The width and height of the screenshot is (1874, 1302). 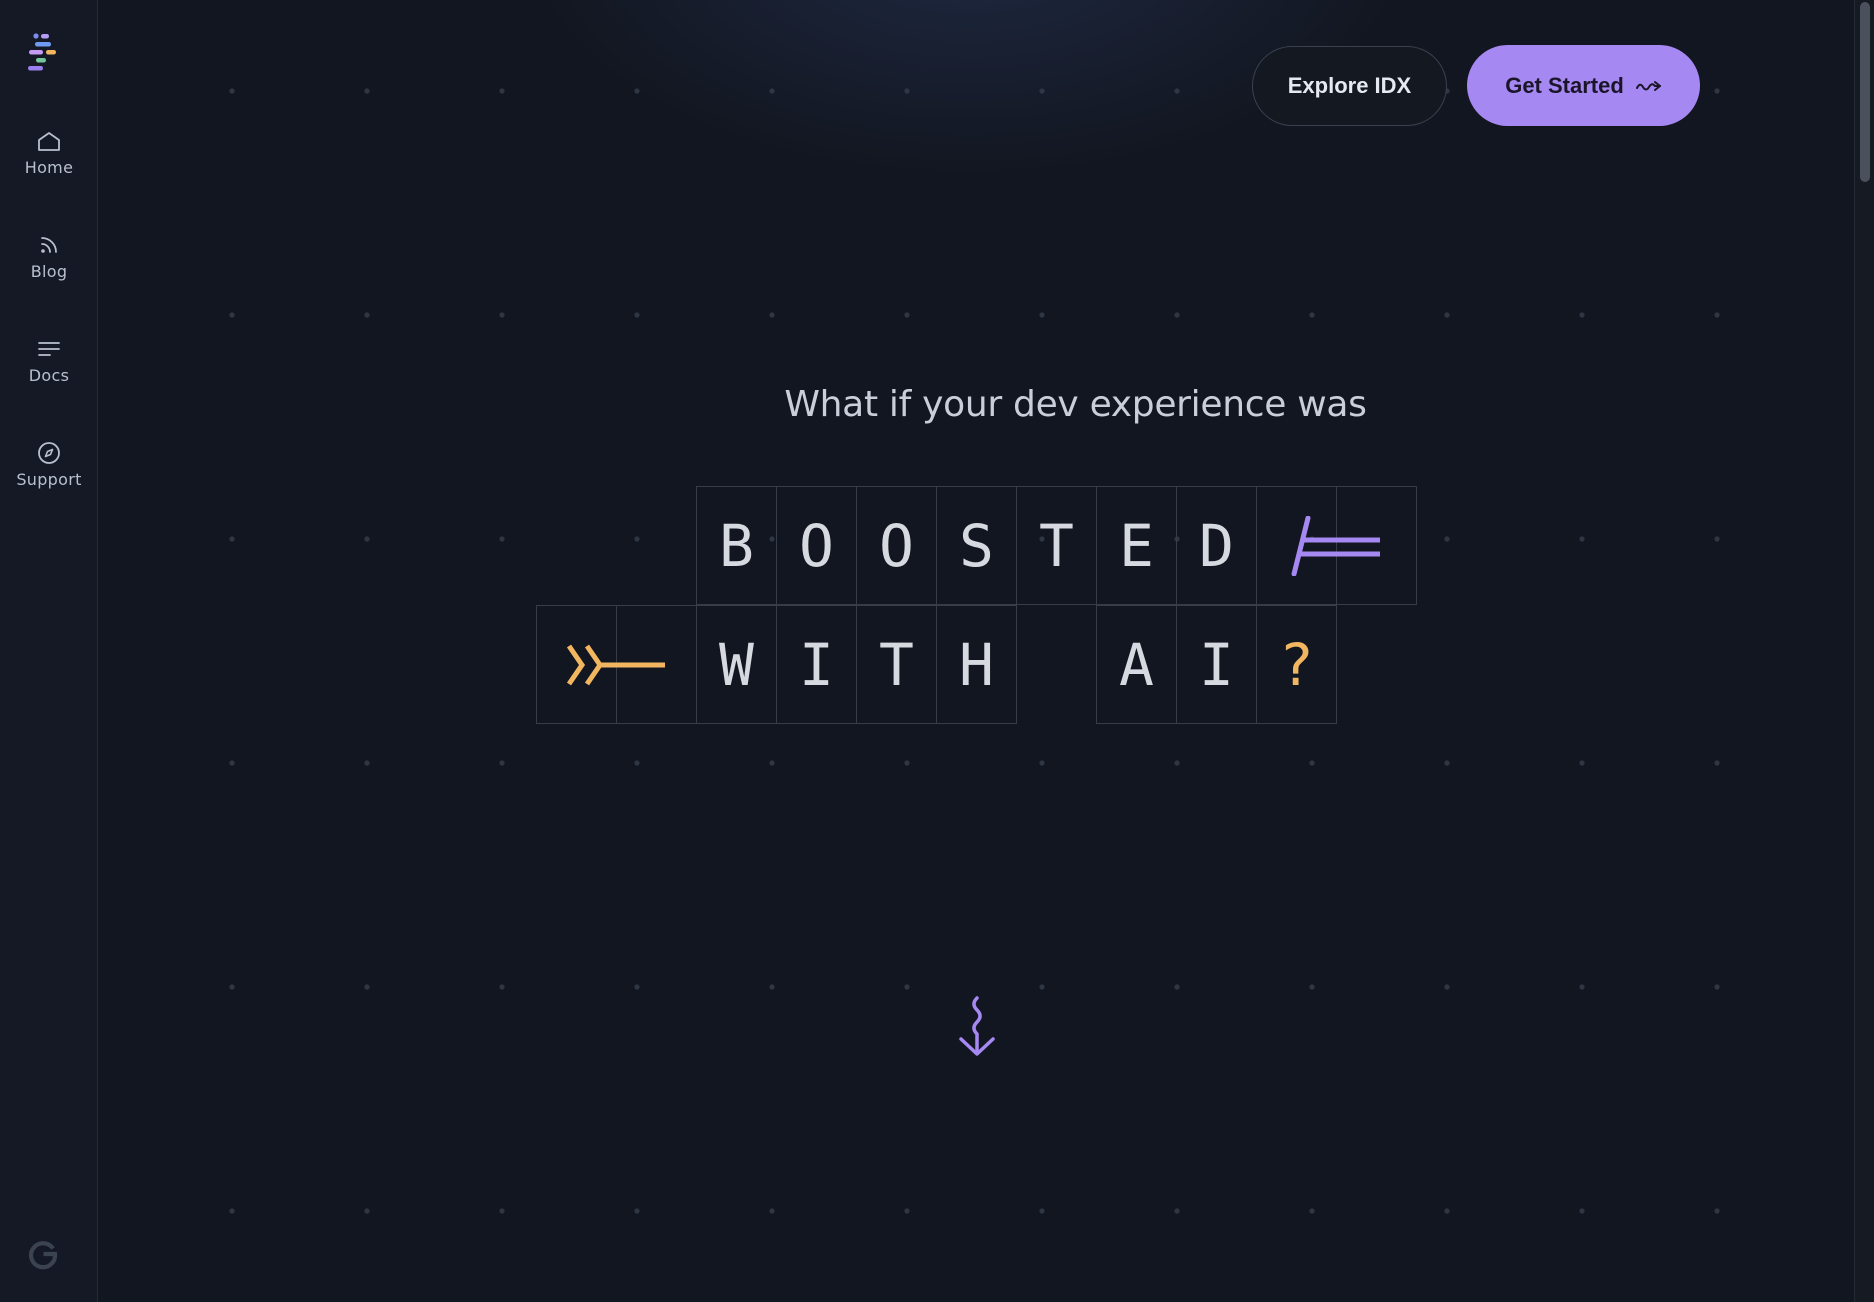 I want to click on explore-idx-button: Explore IDX, so click(x=1349, y=86).